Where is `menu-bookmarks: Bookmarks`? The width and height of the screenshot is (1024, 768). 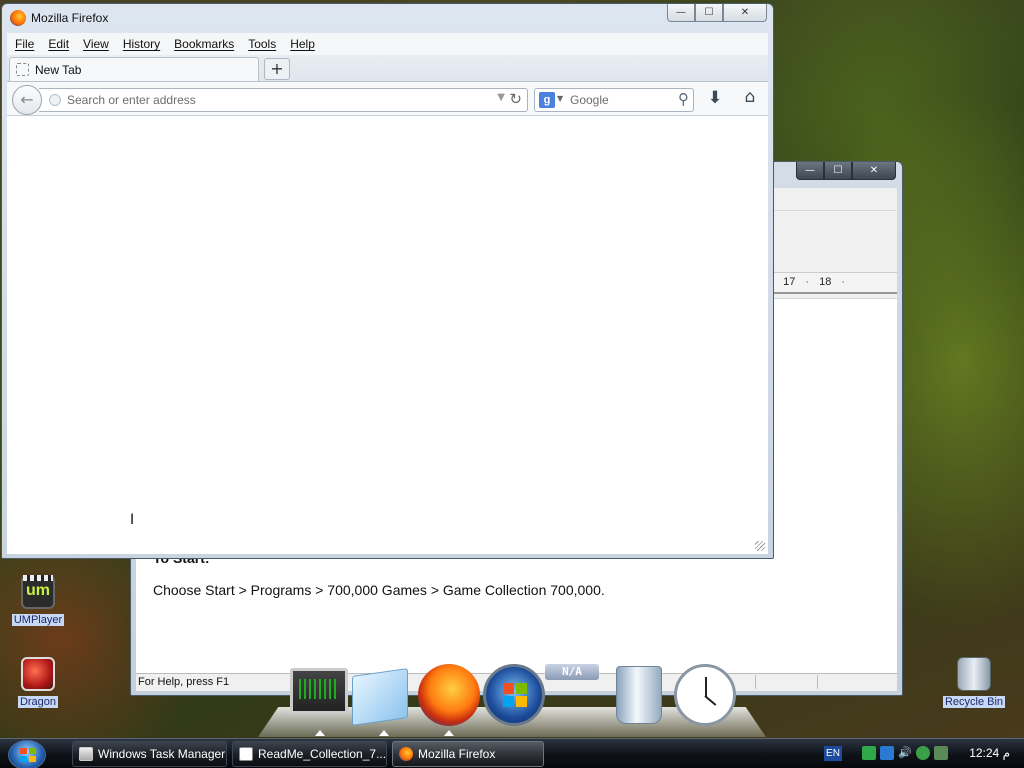 menu-bookmarks: Bookmarks is located at coordinates (204, 44).